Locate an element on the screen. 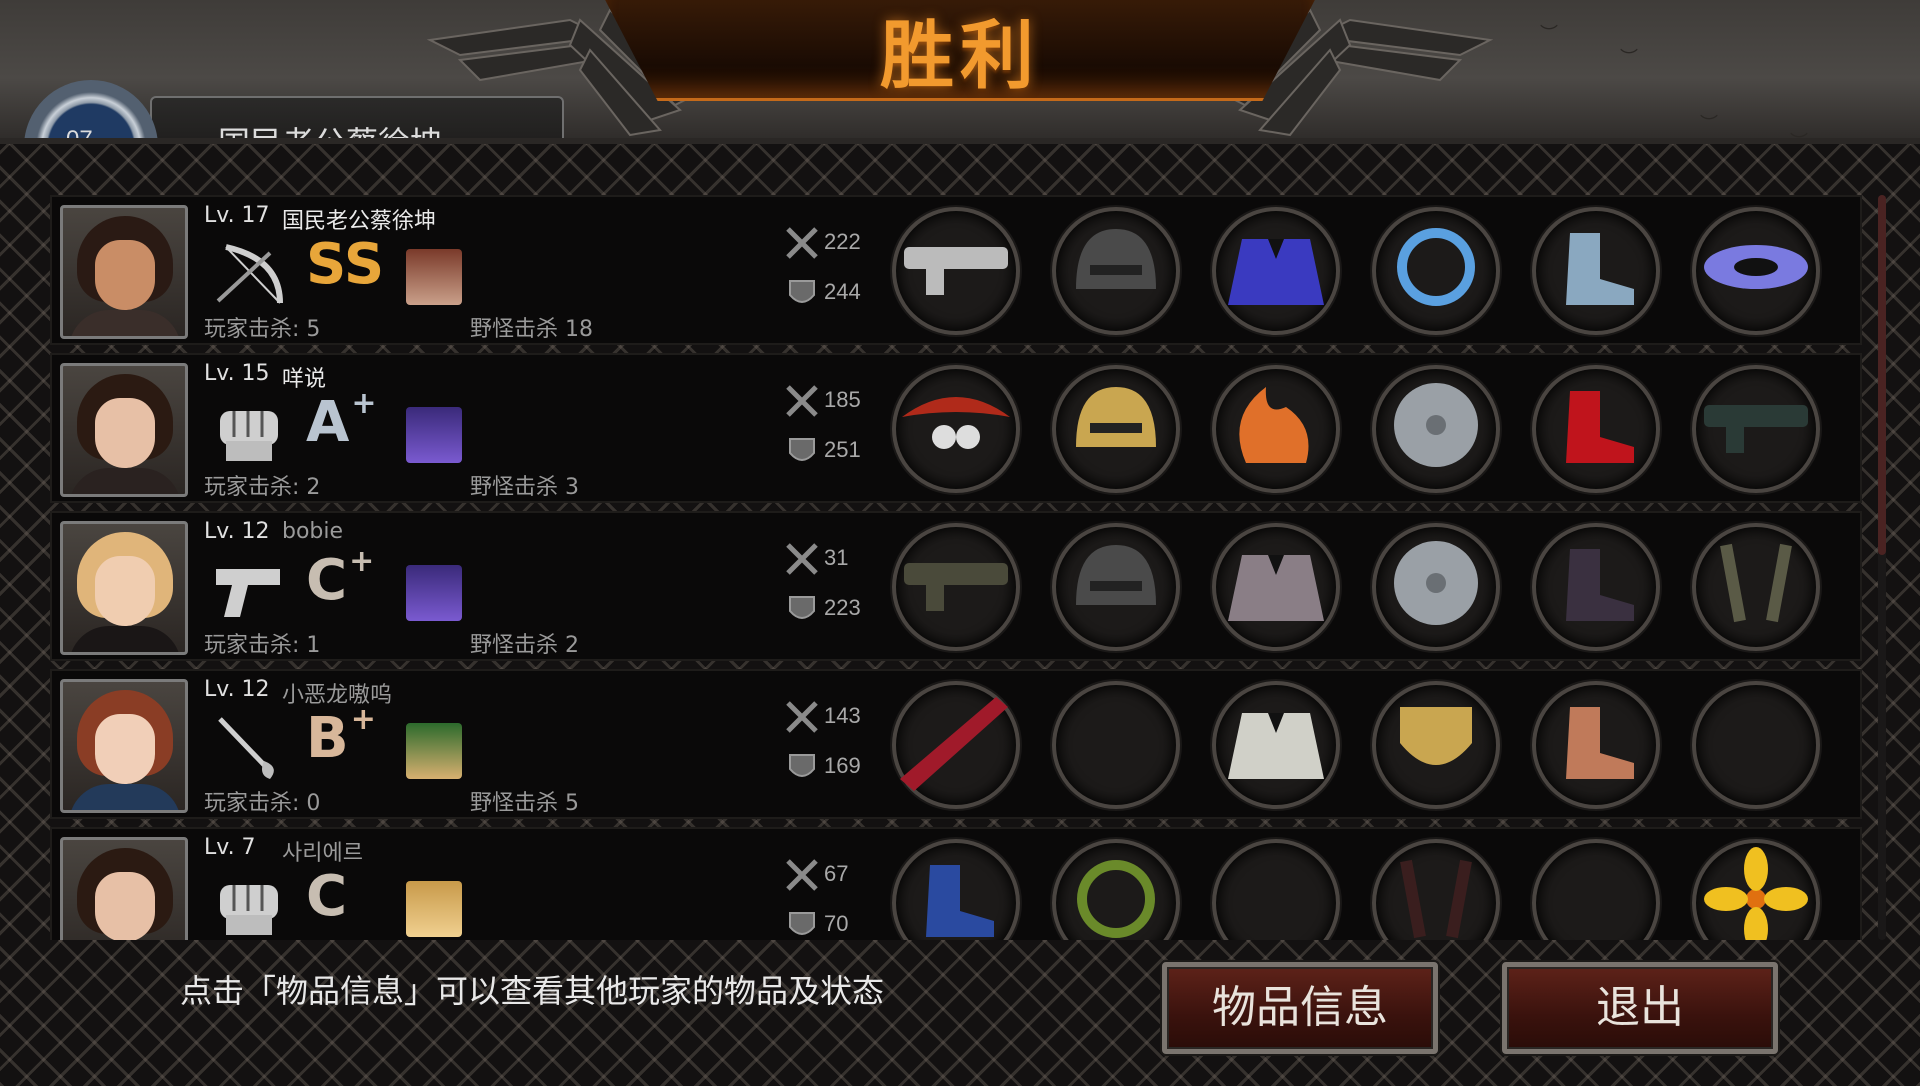 Image resolution: width=1920 pixels, height=1086 pixels. attack-value: 31 is located at coordinates (836, 557).